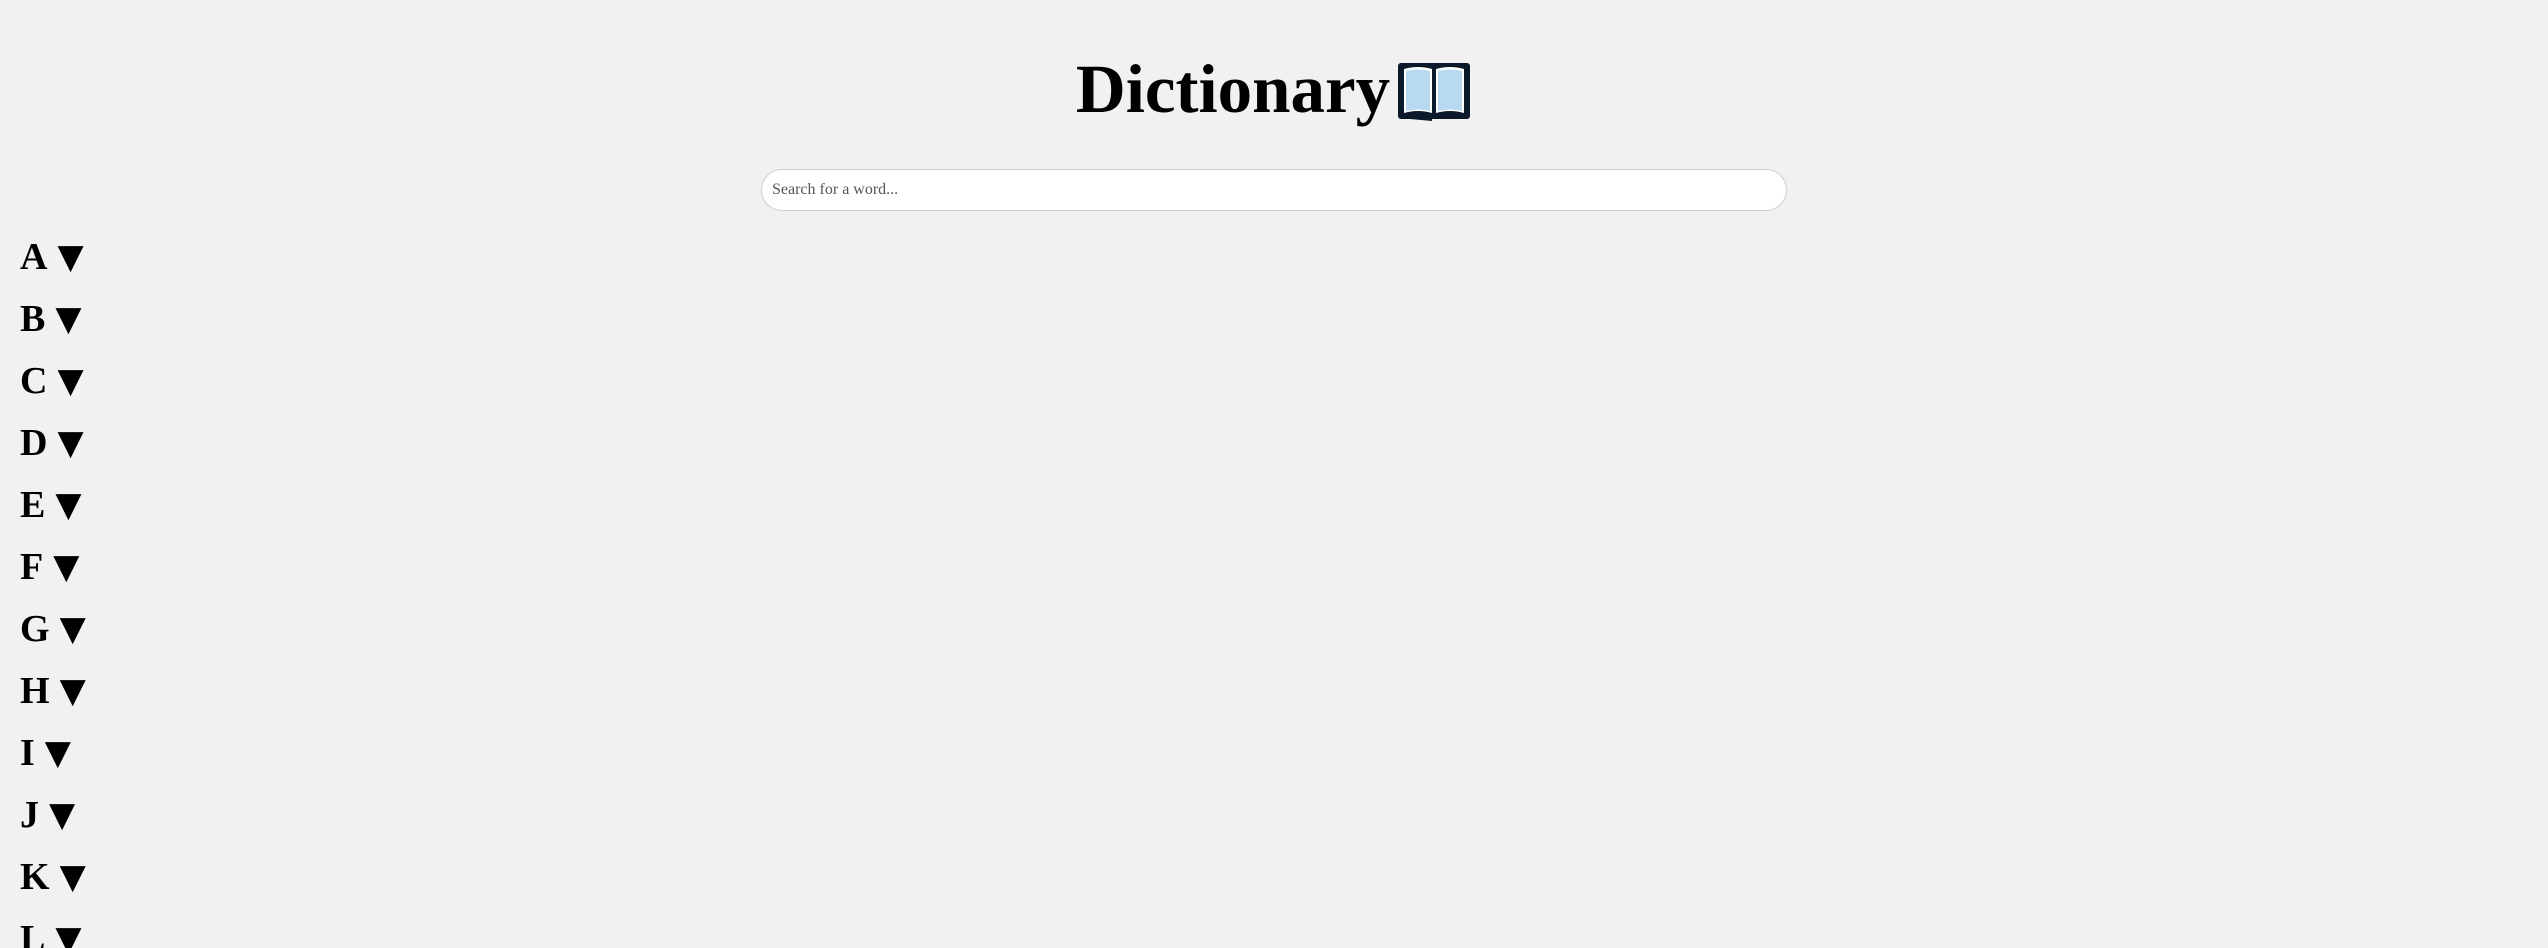 The image size is (2548, 948). I want to click on search-input, so click(1274, 190).